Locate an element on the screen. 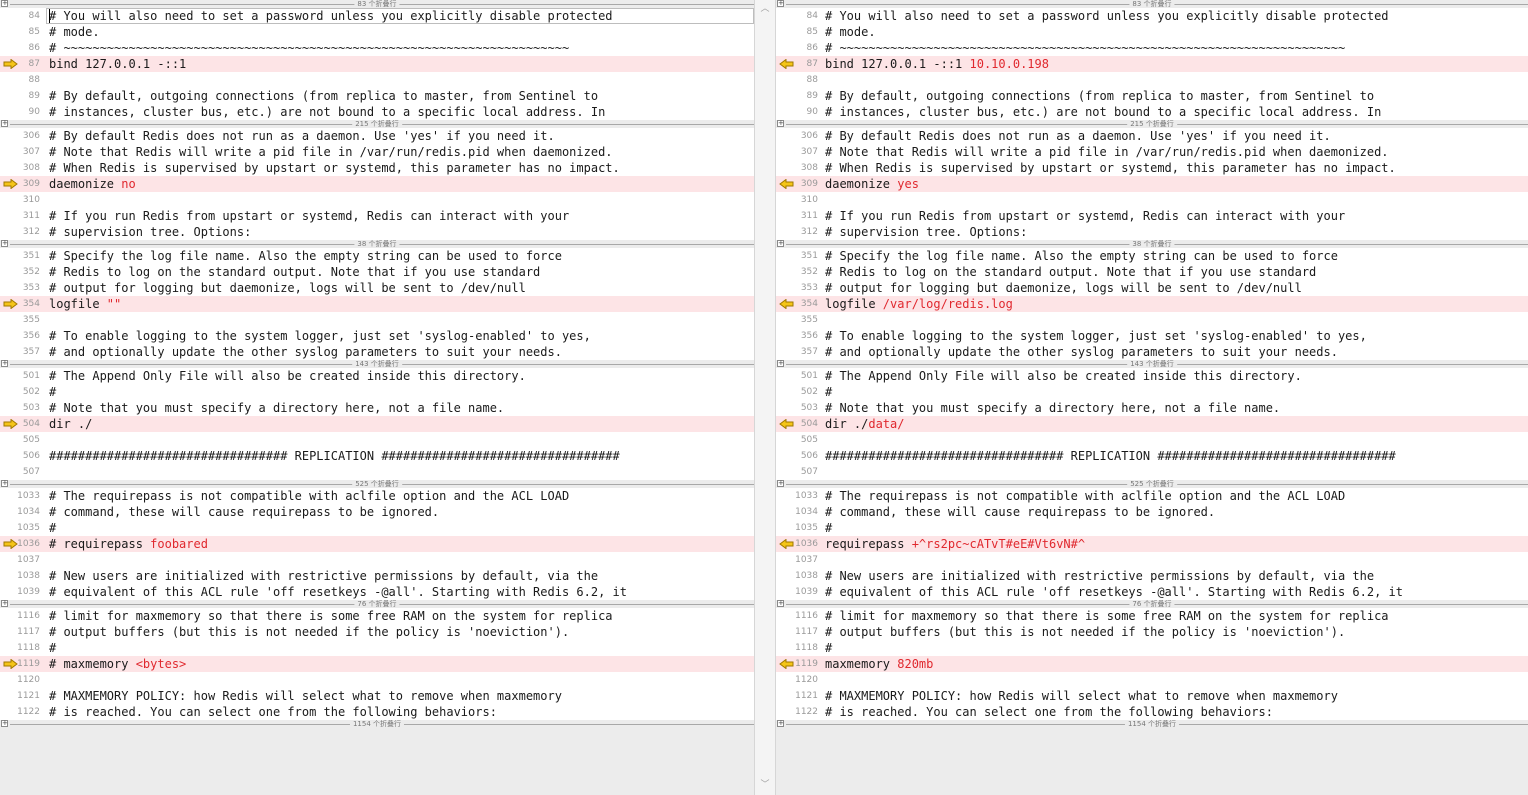 This screenshot has width=1528, height=795. code-line: 1037 is located at coordinates (377, 560).